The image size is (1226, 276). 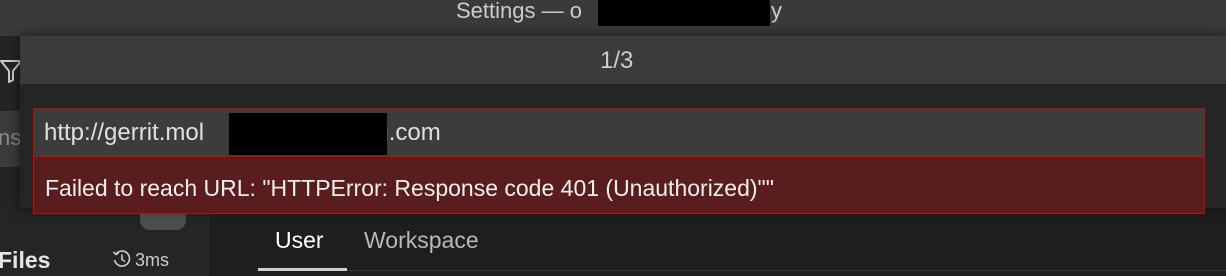 What do you see at coordinates (11, 137) in the screenshot?
I see `sidebar-search-text: ns` at bounding box center [11, 137].